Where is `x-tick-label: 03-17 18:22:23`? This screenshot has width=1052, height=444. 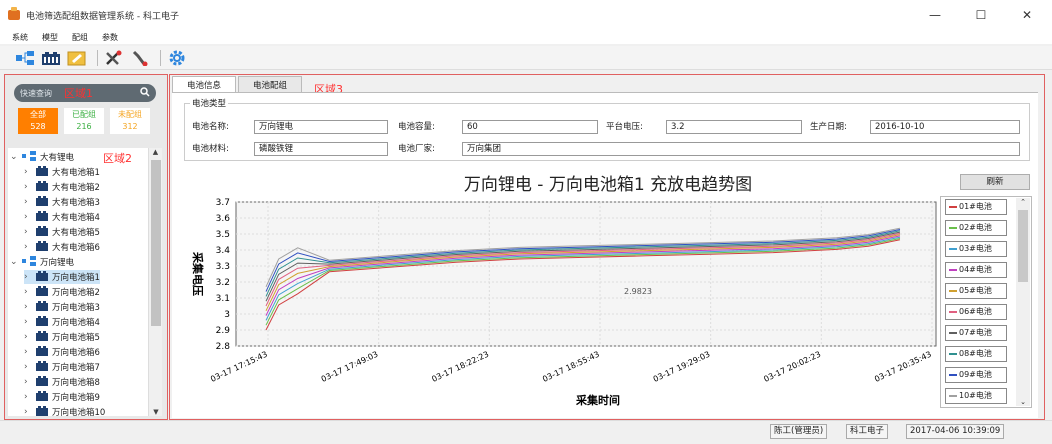
x-tick-label: 03-17 18:22:23 is located at coordinates (460, 367).